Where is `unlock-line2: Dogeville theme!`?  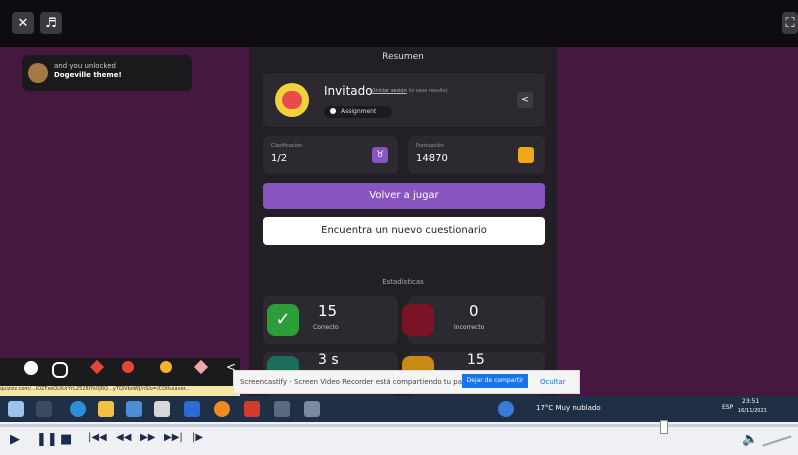
unlock-line2: Dogeville theme! is located at coordinates (88, 75).